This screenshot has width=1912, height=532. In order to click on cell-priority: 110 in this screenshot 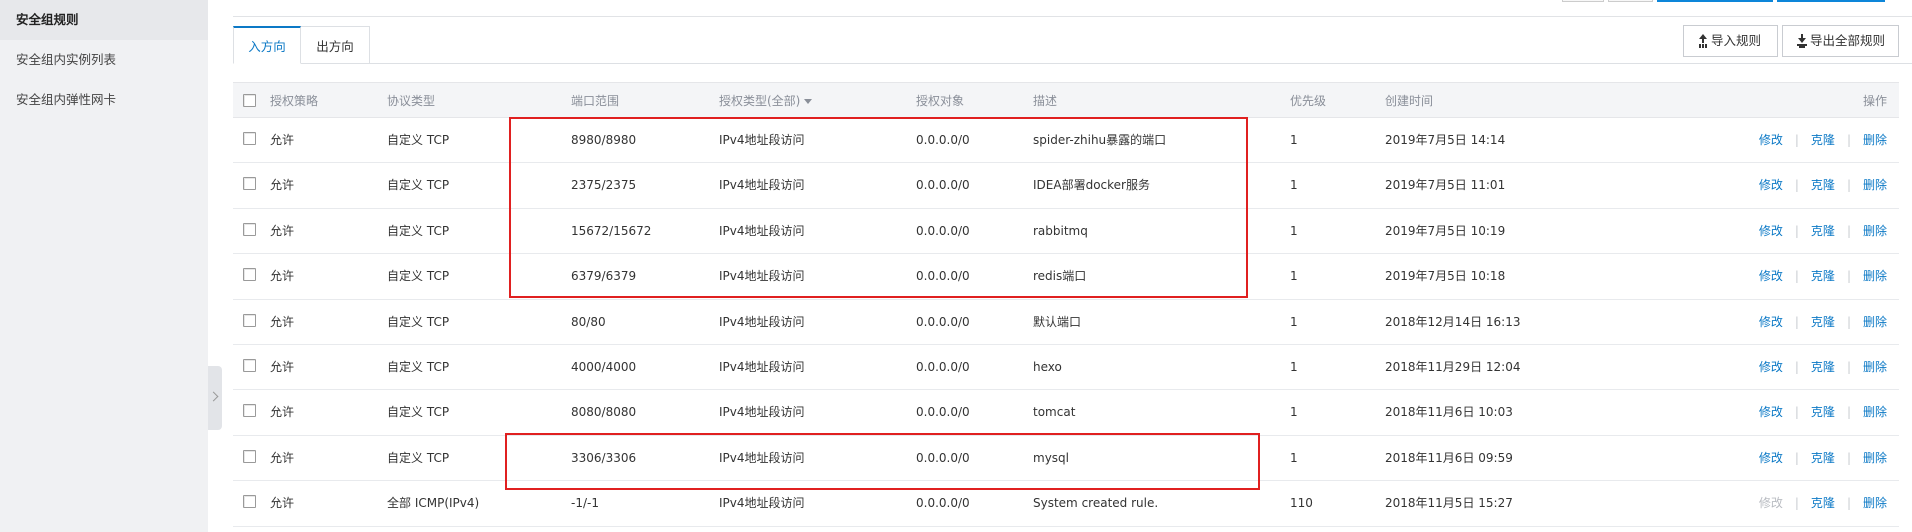, I will do `click(1301, 503)`.